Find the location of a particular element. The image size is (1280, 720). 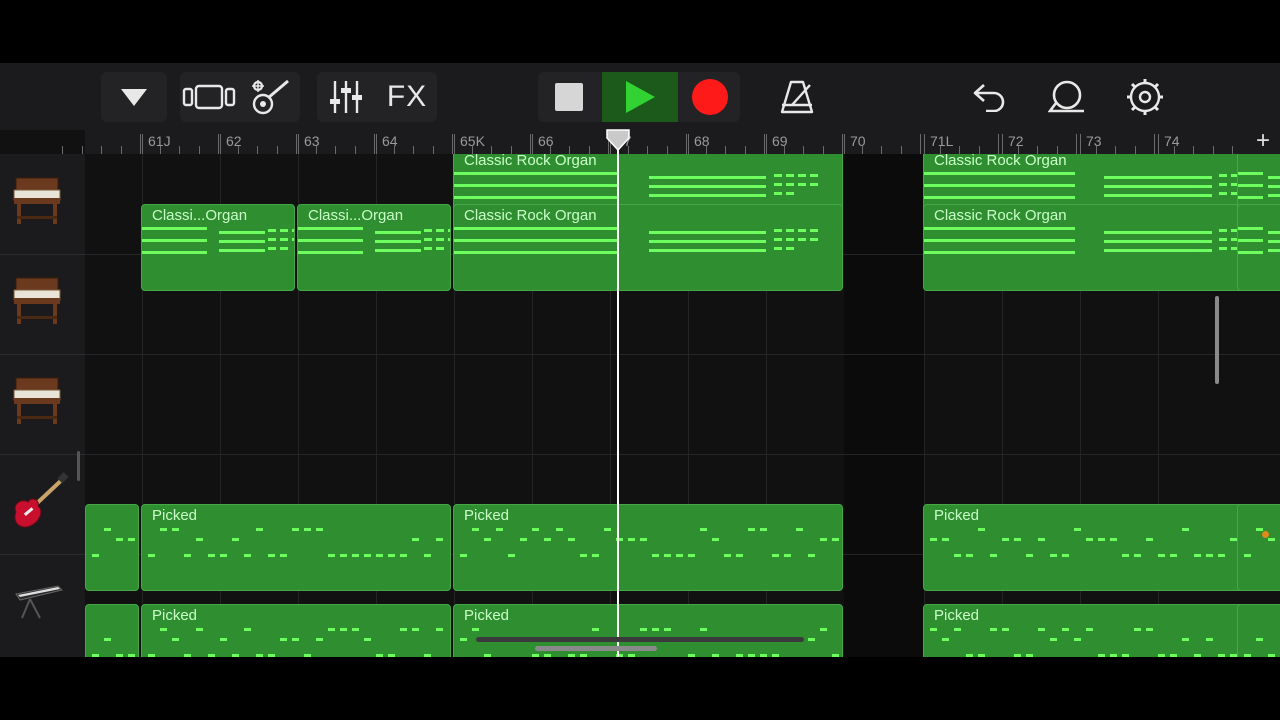

region-edge-marker is located at coordinates (1265, 534).